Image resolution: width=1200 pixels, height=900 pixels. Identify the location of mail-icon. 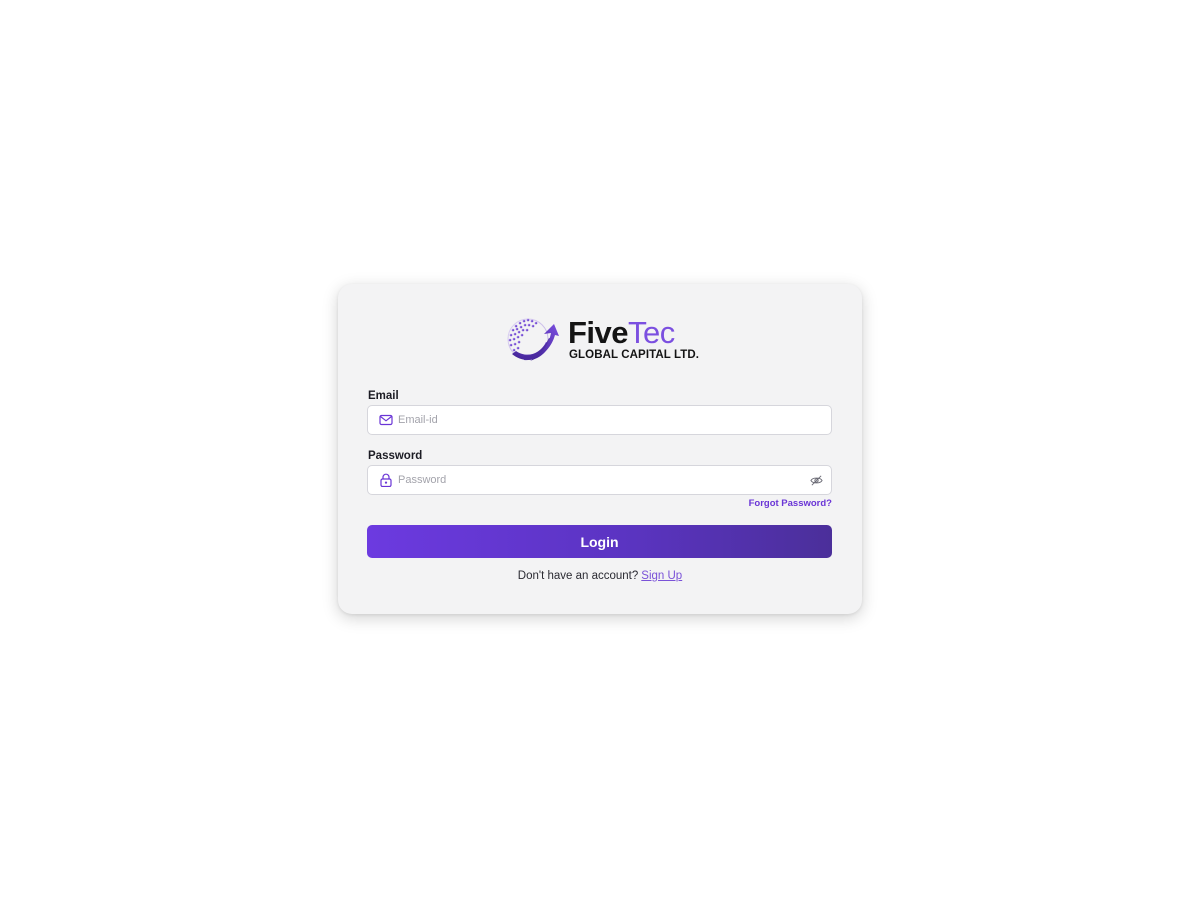
(386, 420).